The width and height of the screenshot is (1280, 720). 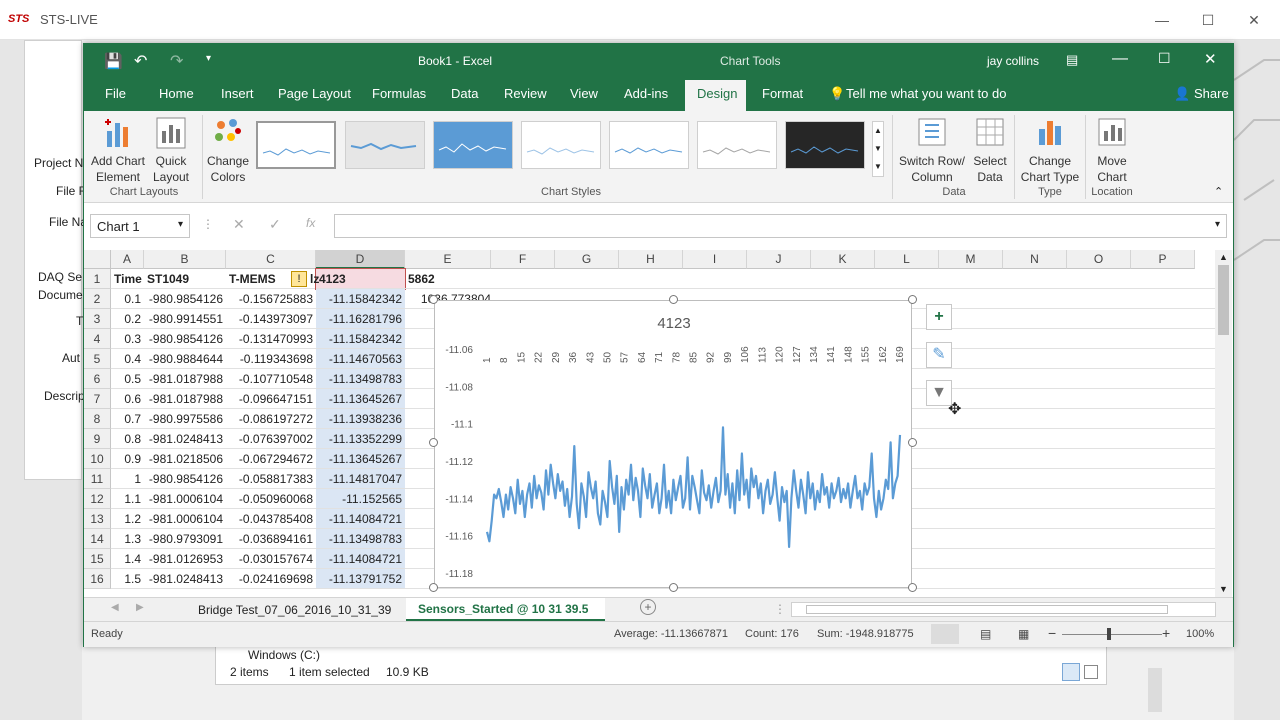 I want to click on resize-handle-left, so click(x=433, y=442).